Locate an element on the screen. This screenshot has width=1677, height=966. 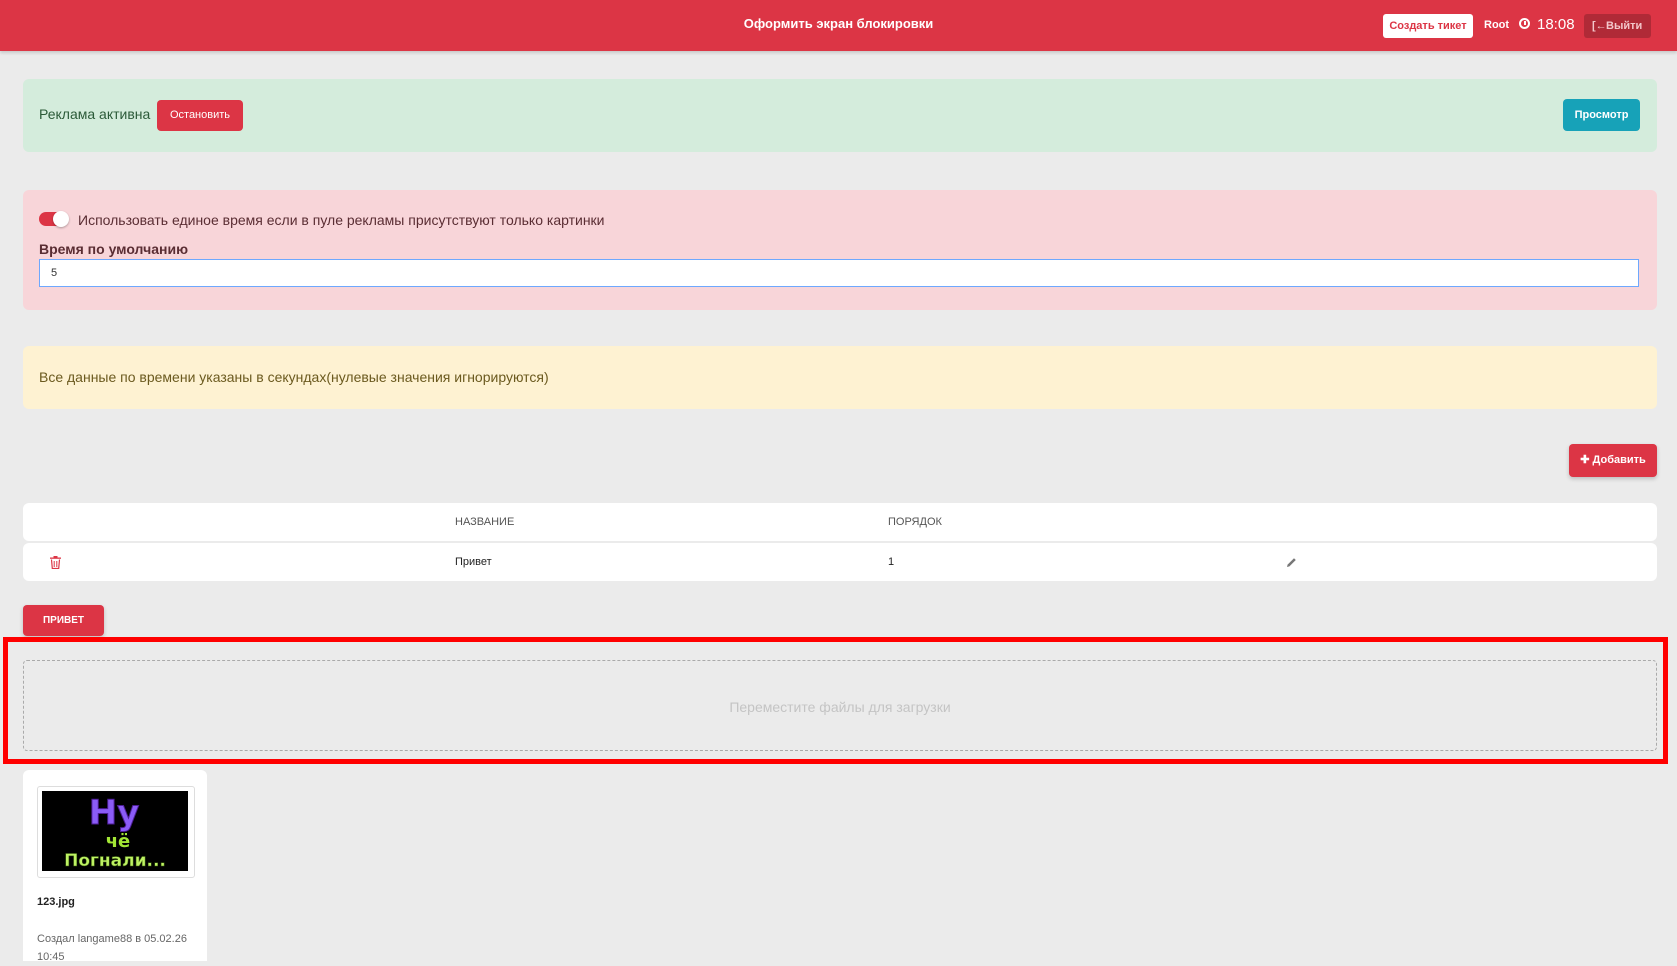
add-button-label: Добавить is located at coordinates (1619, 460).